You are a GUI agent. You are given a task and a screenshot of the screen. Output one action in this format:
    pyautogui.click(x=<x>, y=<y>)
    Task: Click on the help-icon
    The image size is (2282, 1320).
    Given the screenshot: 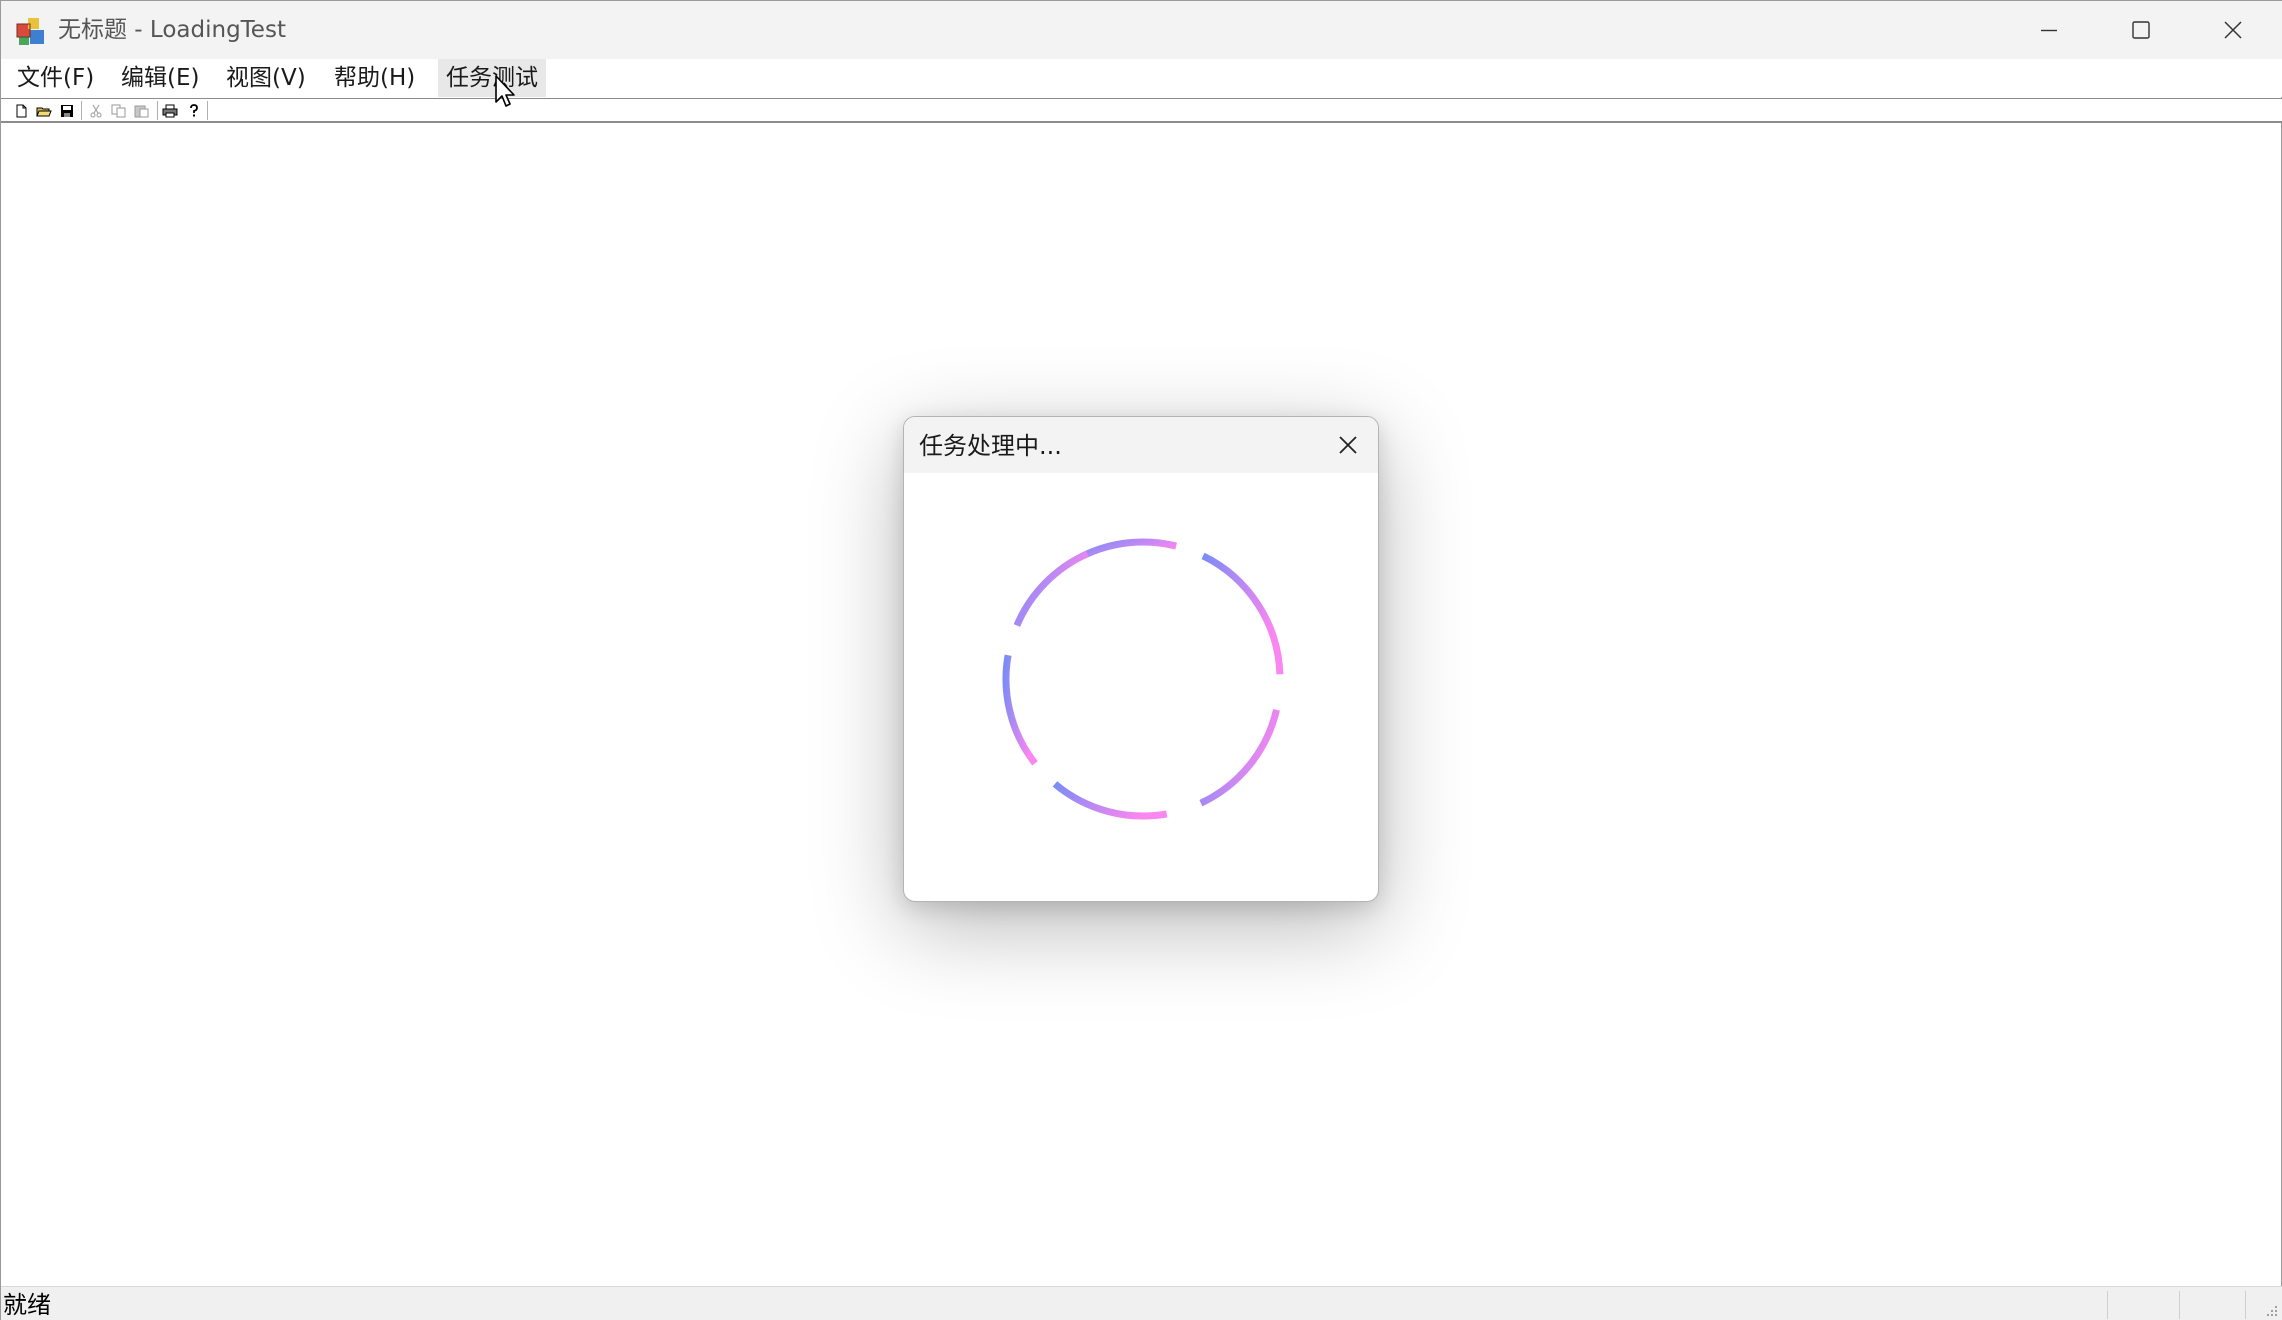 What is the action you would take?
    pyautogui.click(x=194, y=110)
    